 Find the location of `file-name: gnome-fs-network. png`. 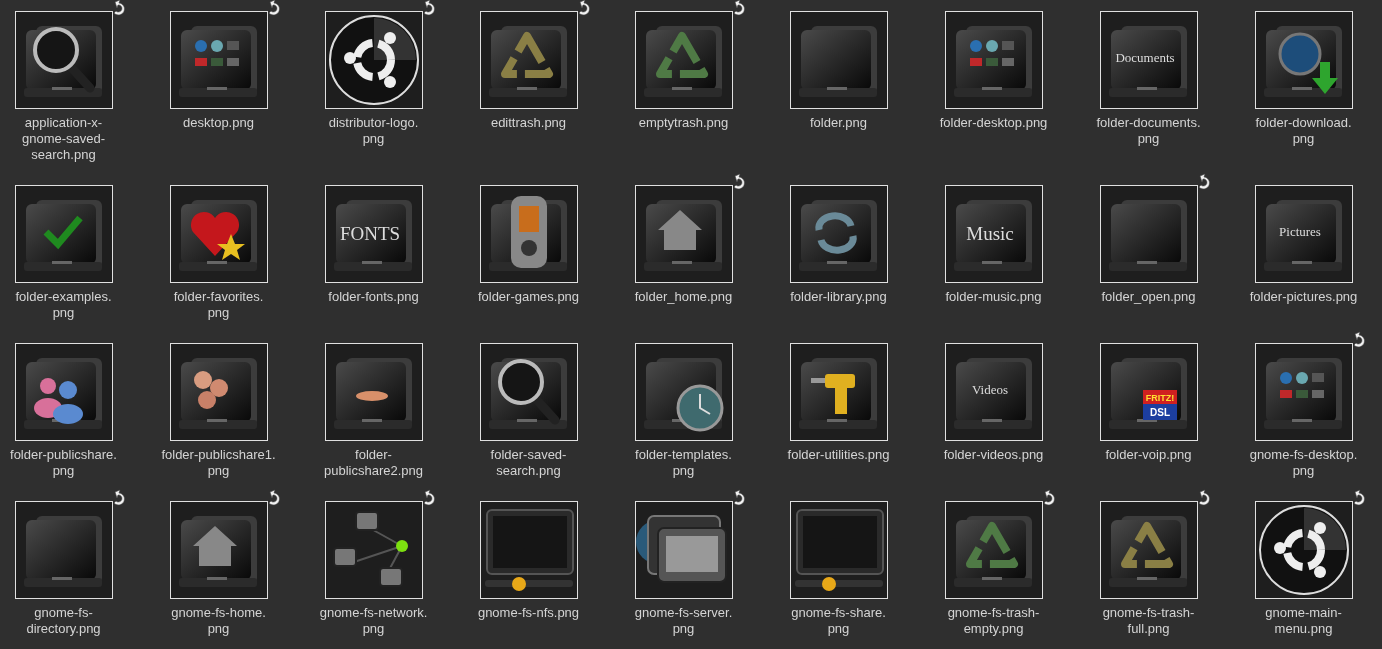

file-name: gnome-fs-network. png is located at coordinates (373, 621).